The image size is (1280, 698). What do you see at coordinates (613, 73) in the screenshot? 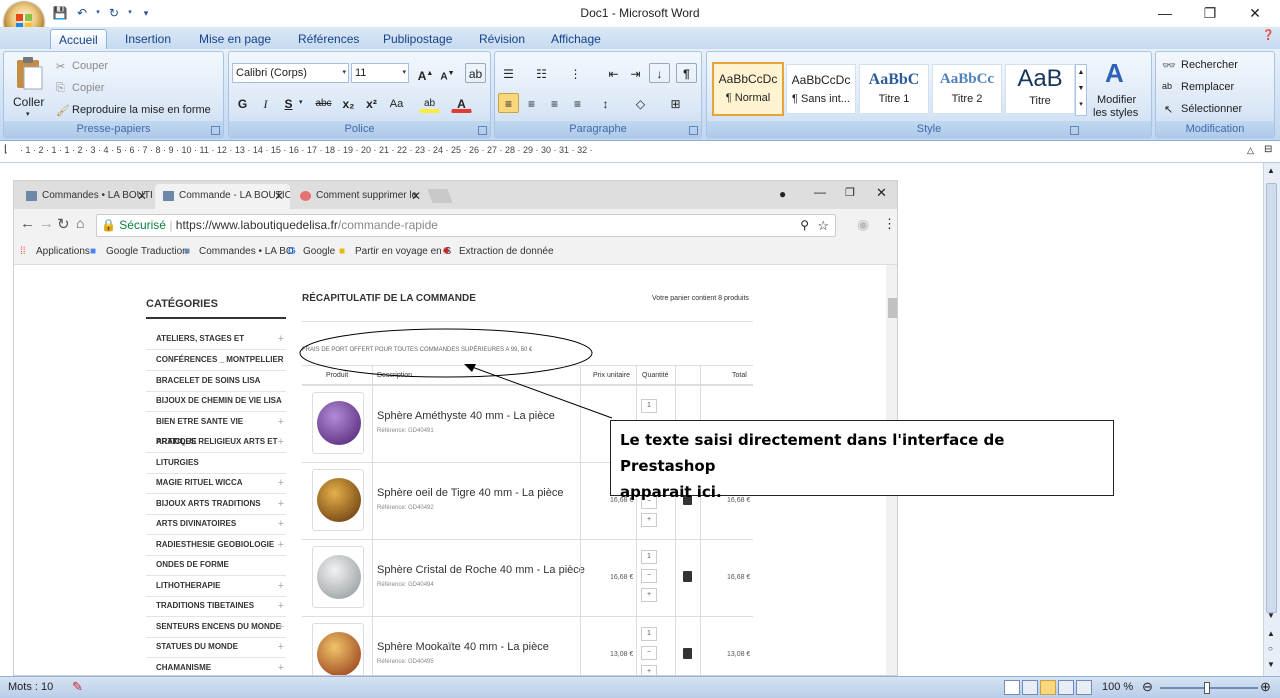
I see `decrease-indent-icon: ⇤` at bounding box center [613, 73].